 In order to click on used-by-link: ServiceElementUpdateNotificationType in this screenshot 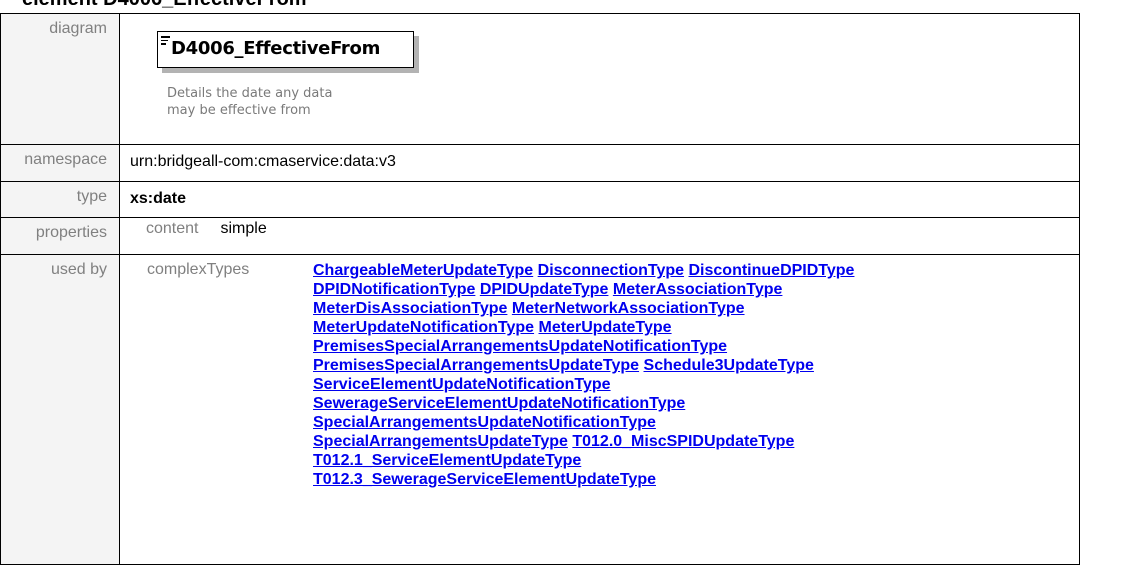, I will do `click(462, 384)`.